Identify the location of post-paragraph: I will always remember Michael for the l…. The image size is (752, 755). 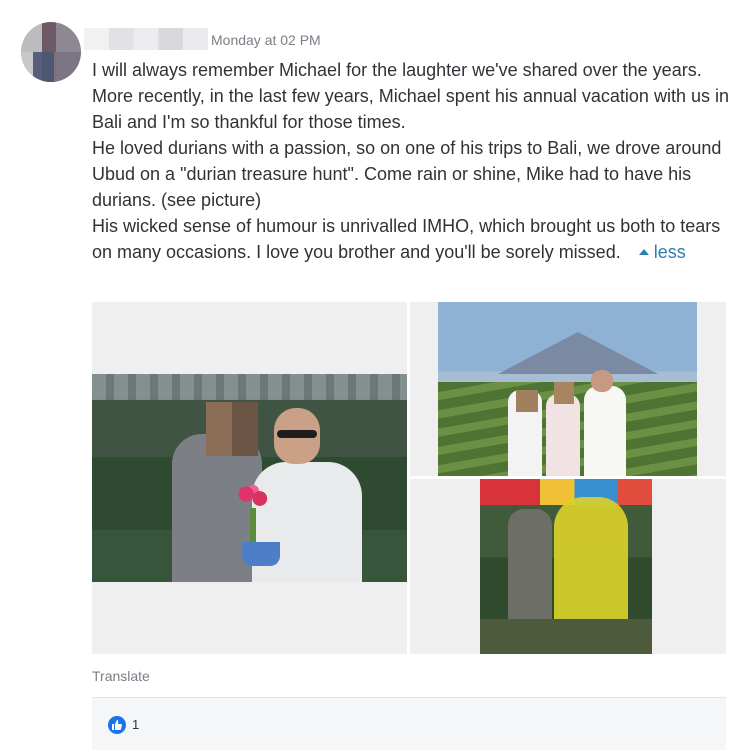
(410, 96).